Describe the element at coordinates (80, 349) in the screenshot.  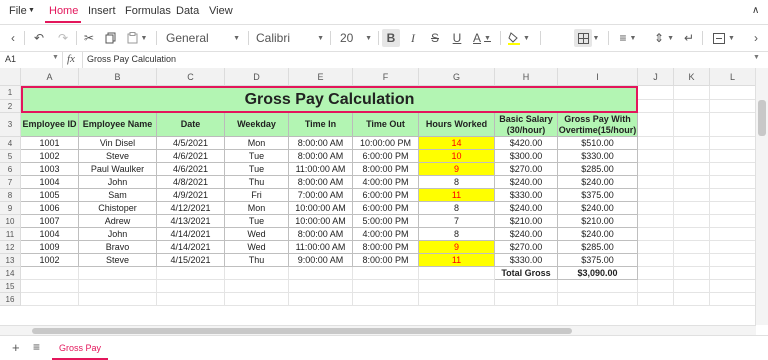
I see `sheet-tab-gross-pay: Gross Pay` at that location.